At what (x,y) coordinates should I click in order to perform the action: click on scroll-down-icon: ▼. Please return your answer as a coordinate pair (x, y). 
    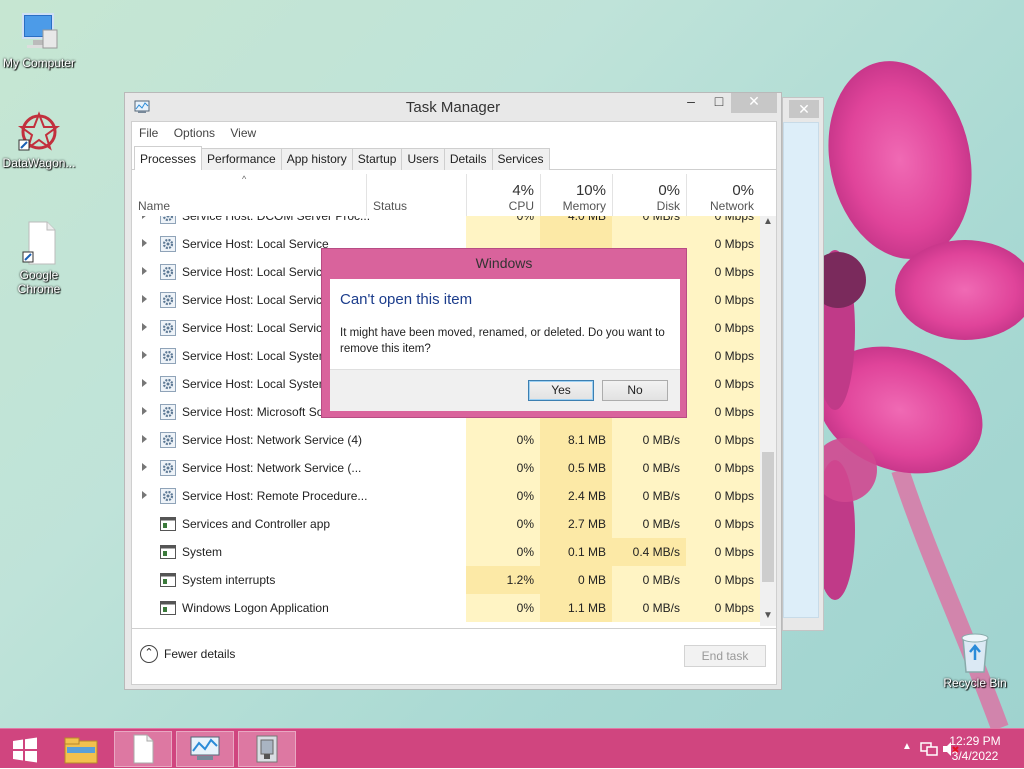
    Looking at the image, I should click on (768, 618).